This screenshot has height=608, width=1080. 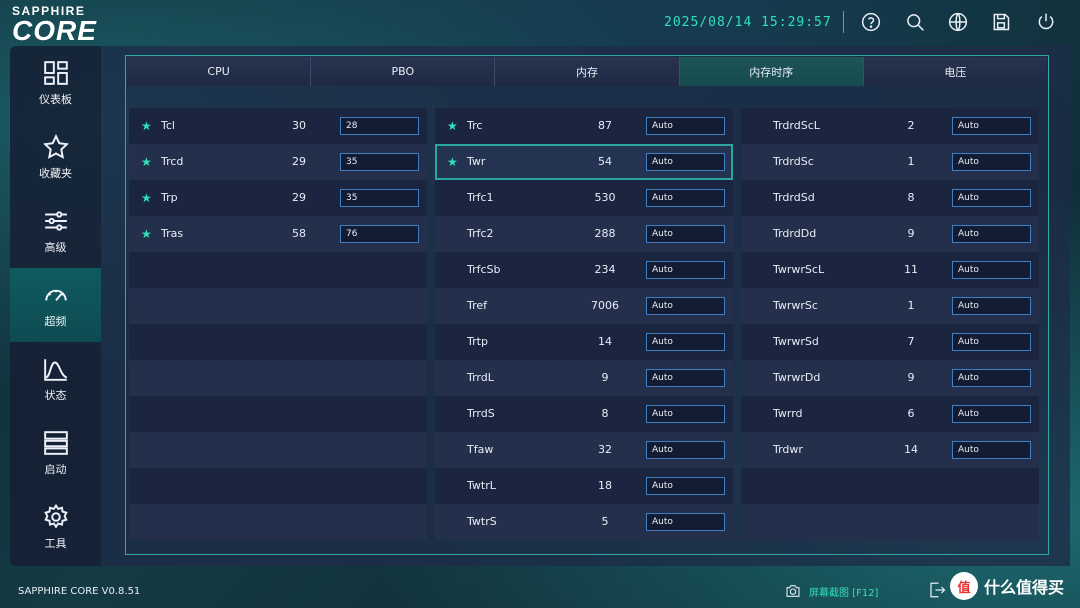 I want to click on tab-bar: CPU PBO 内存 内存时序 电压, so click(x=587, y=71).